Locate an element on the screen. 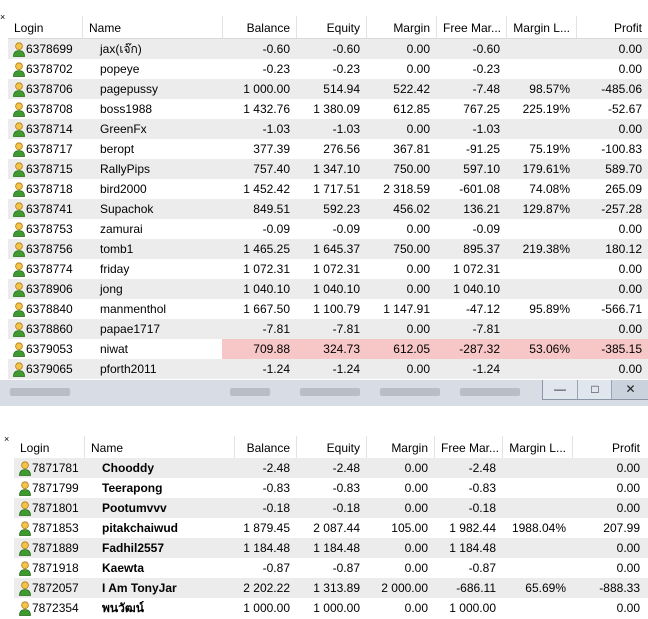 This screenshot has height=619, width=648. cell-free-margin: -47.12 is located at coordinates (482, 309).